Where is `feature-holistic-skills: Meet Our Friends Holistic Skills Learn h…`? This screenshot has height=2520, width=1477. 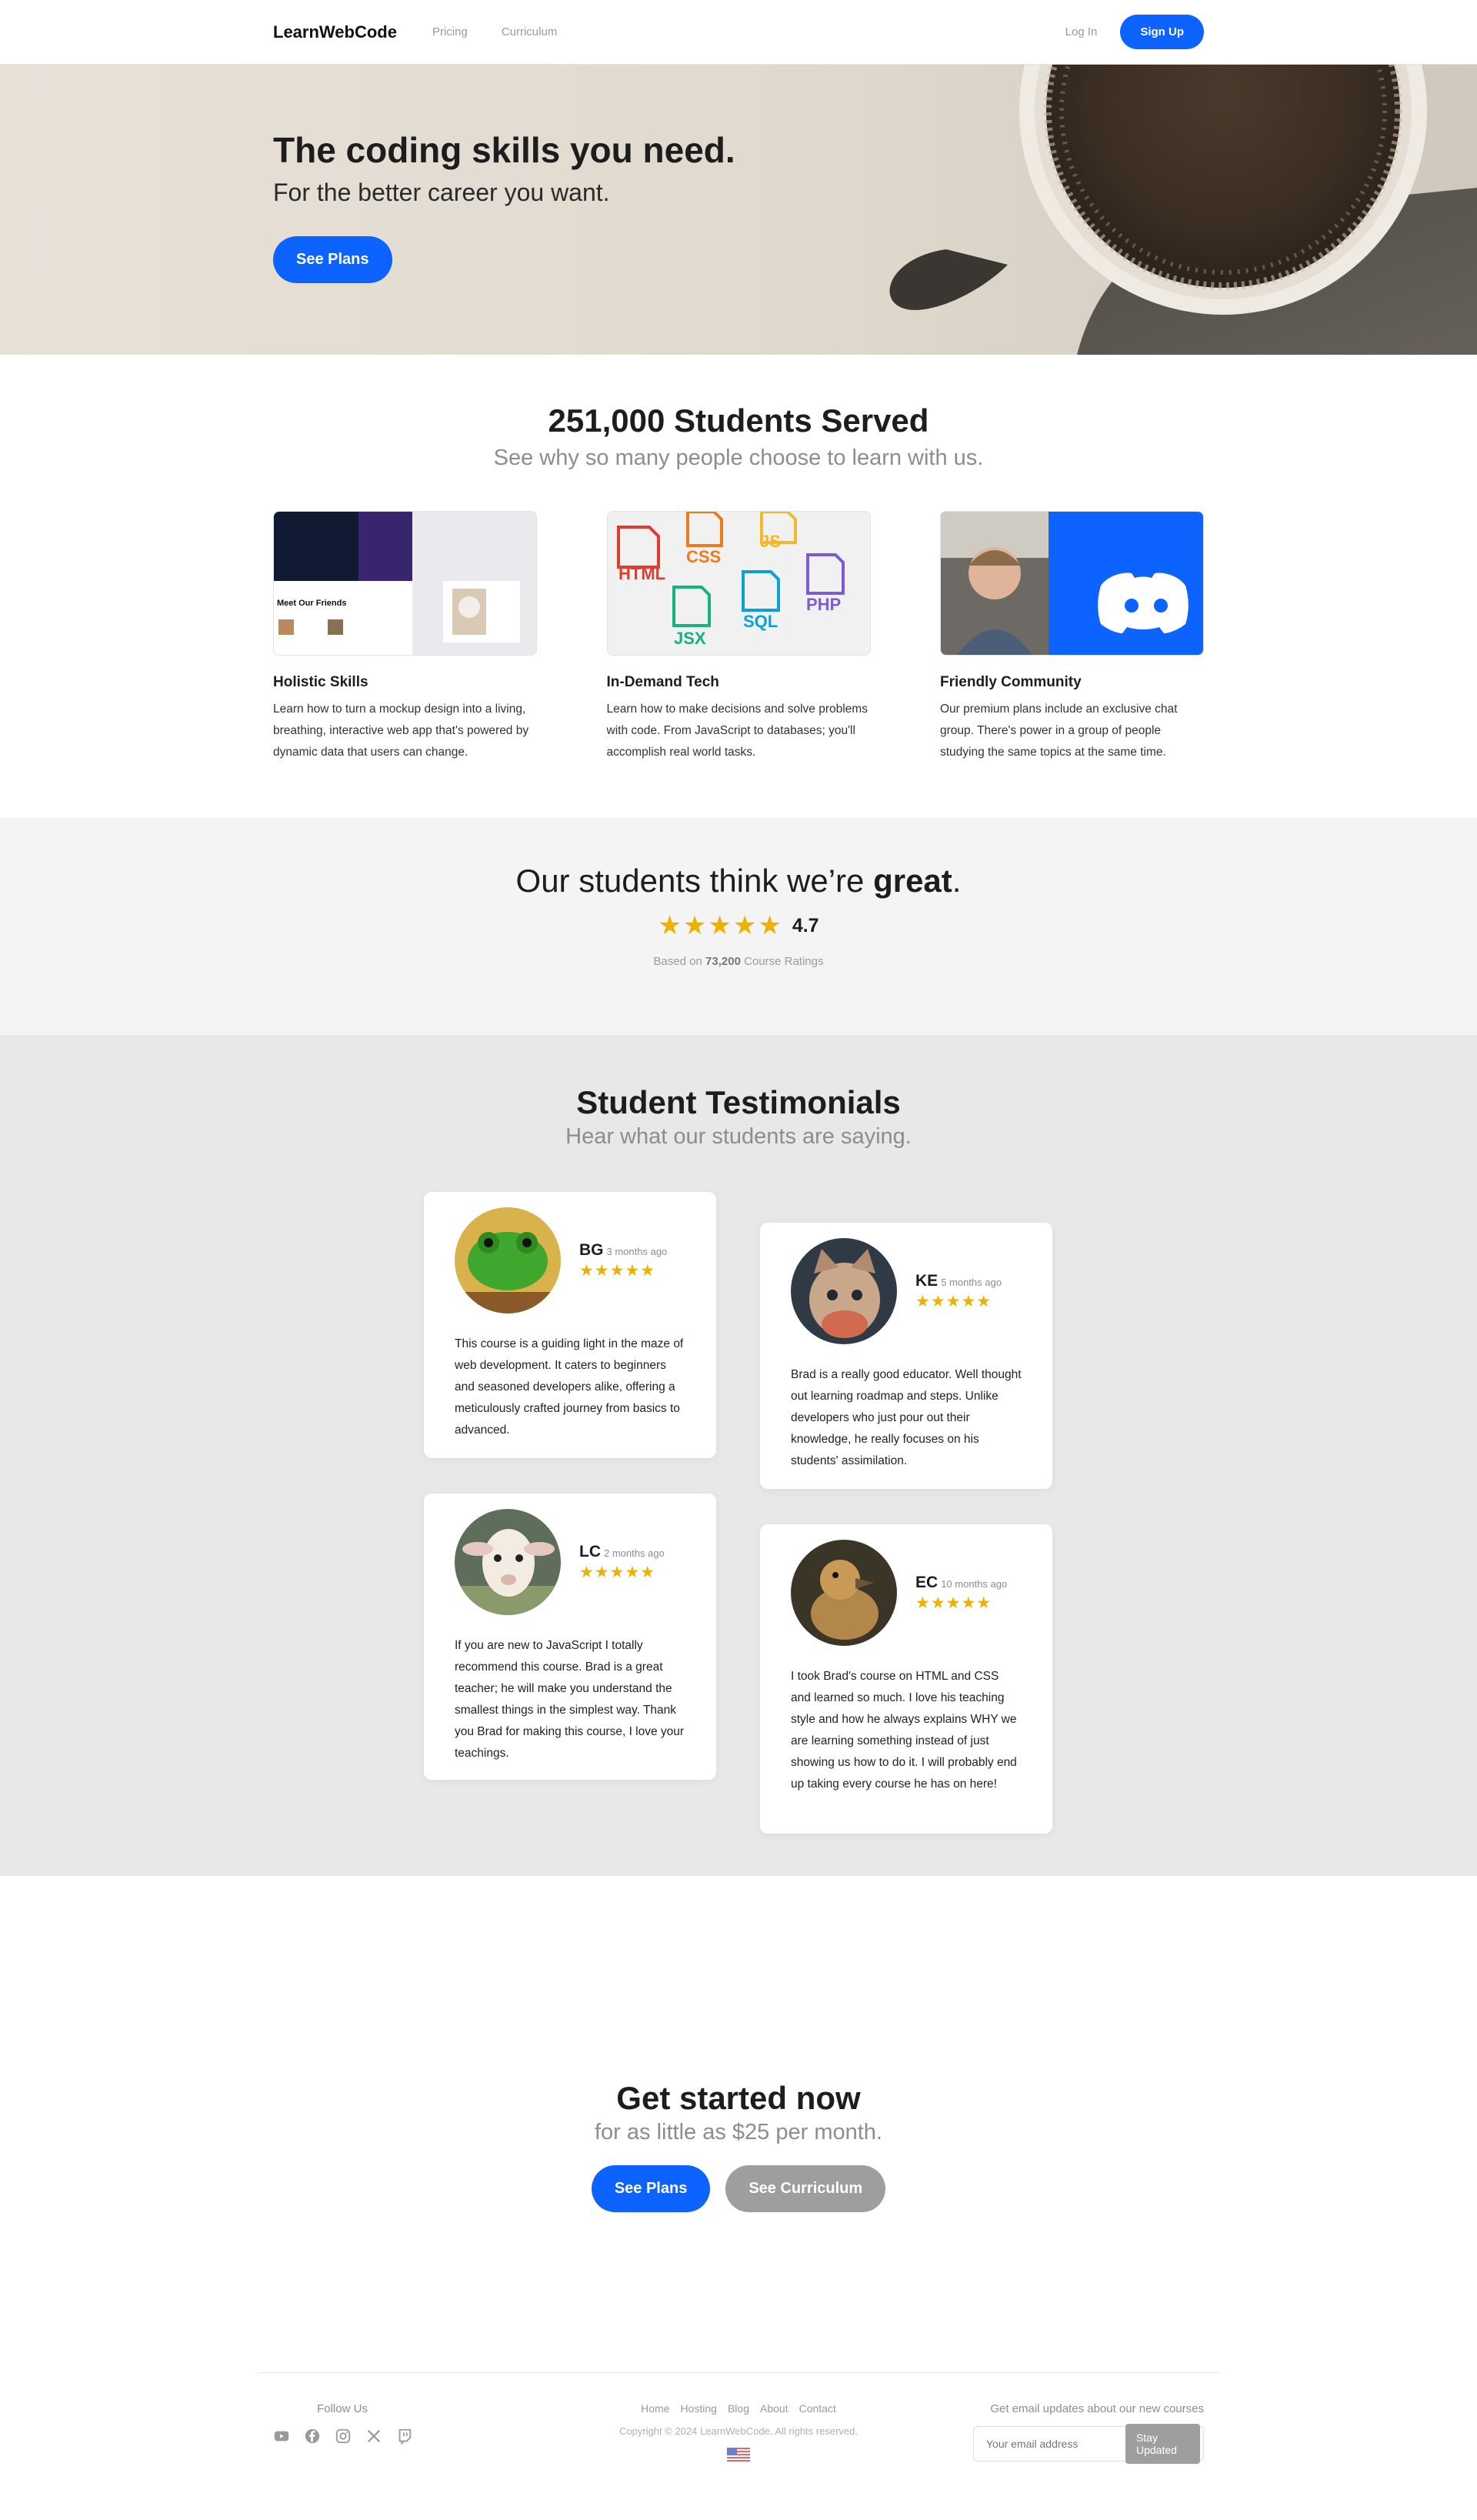
feature-holistic-skills: Meet Our Friends Holistic Skills Learn h… is located at coordinates (405, 637).